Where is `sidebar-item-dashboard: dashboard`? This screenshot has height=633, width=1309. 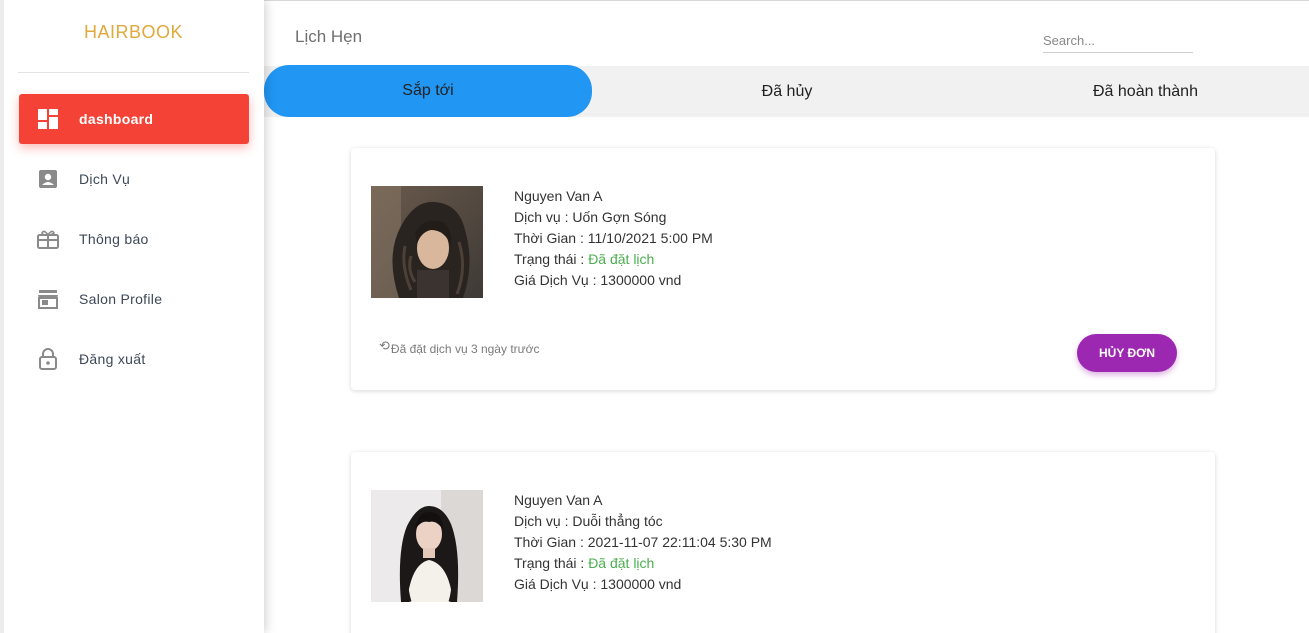 sidebar-item-dashboard: dashboard is located at coordinates (134, 119).